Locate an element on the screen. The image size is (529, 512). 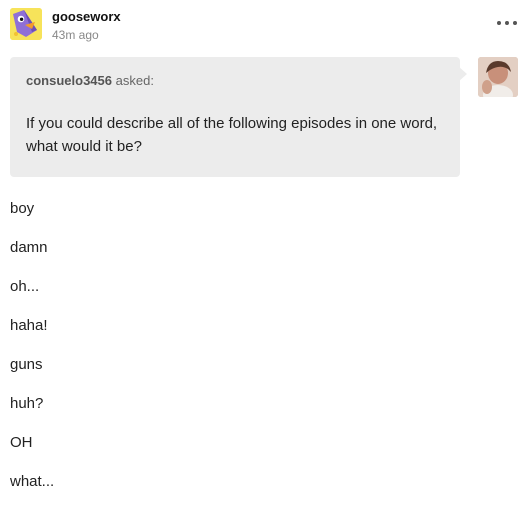
ask-pointer is located at coordinates (462, 74).